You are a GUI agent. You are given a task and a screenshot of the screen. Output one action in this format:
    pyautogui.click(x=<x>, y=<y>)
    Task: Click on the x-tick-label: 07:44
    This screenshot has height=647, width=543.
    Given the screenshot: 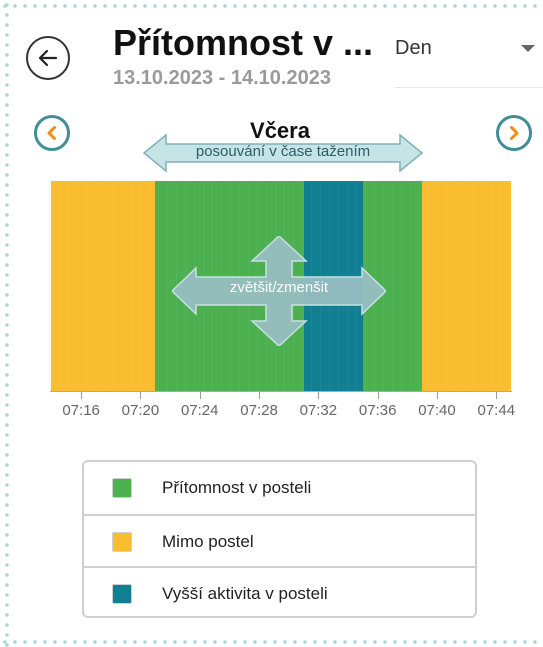 What is the action you would take?
    pyautogui.click(x=496, y=410)
    